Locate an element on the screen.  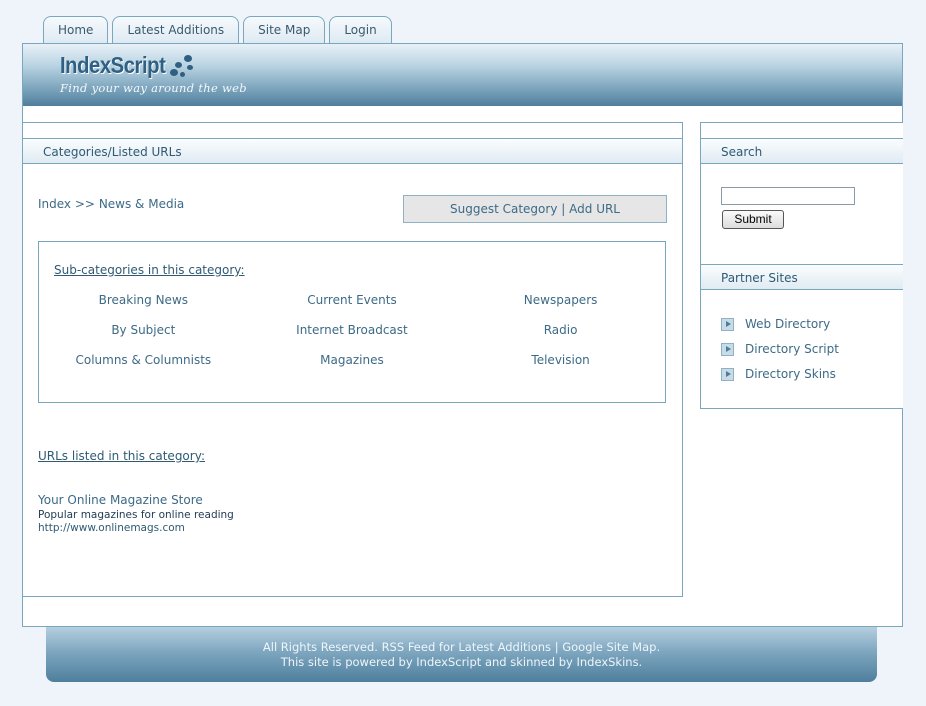
add-url-link: Add URL is located at coordinates (594, 209).